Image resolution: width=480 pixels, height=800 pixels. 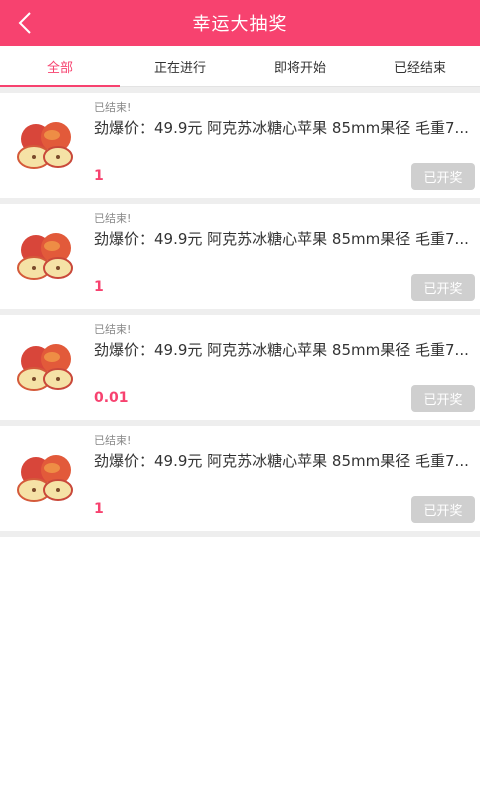 I want to click on page-title: 幸运大抽奖, so click(x=240, y=24).